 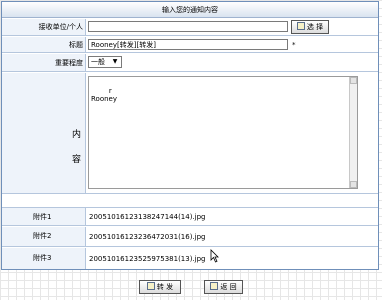 What do you see at coordinates (232, 236) in the screenshot?
I see `attachment-cell: 20051016123236472031(16).jpg` at bounding box center [232, 236].